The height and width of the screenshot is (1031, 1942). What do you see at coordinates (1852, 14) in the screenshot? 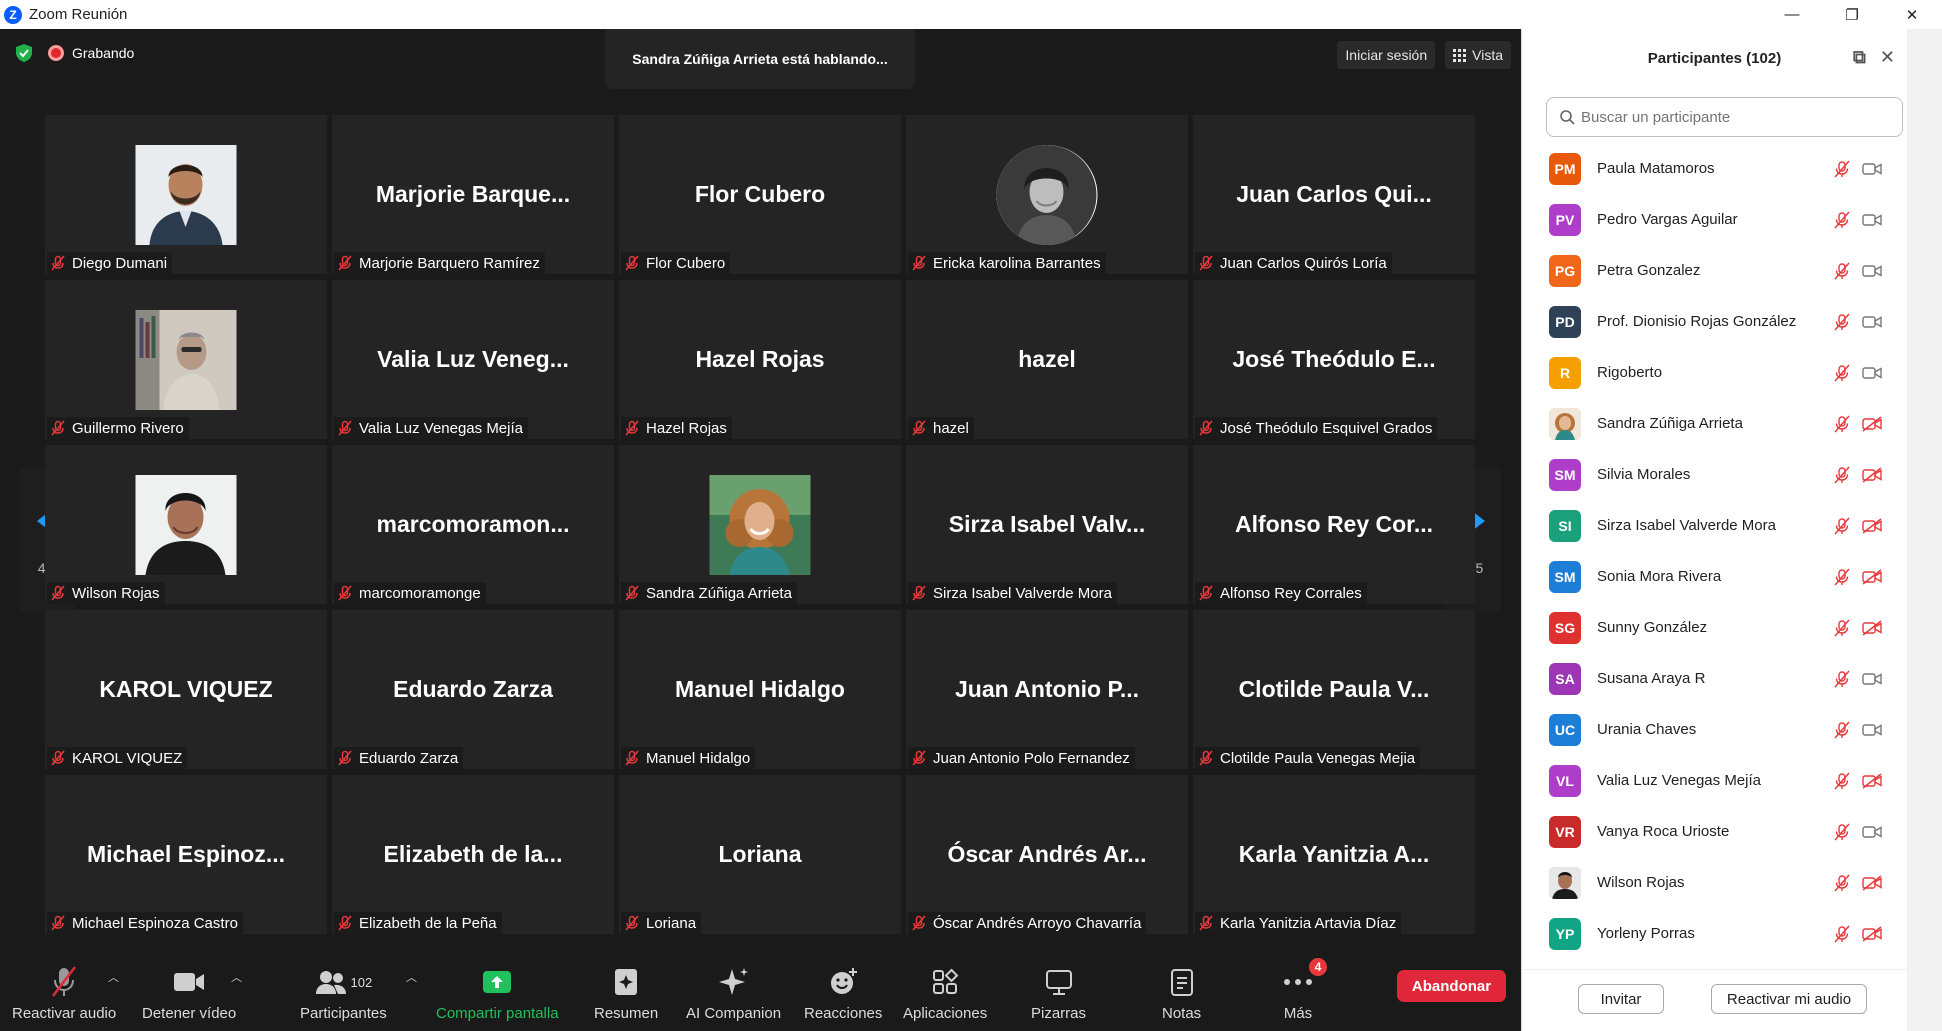
I see `maximize-button: ❐` at bounding box center [1852, 14].